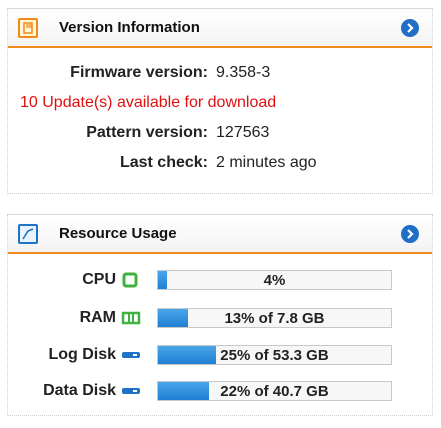  Describe the element at coordinates (139, 72) in the screenshot. I see `firmware-version-label: Firmware version:` at that location.